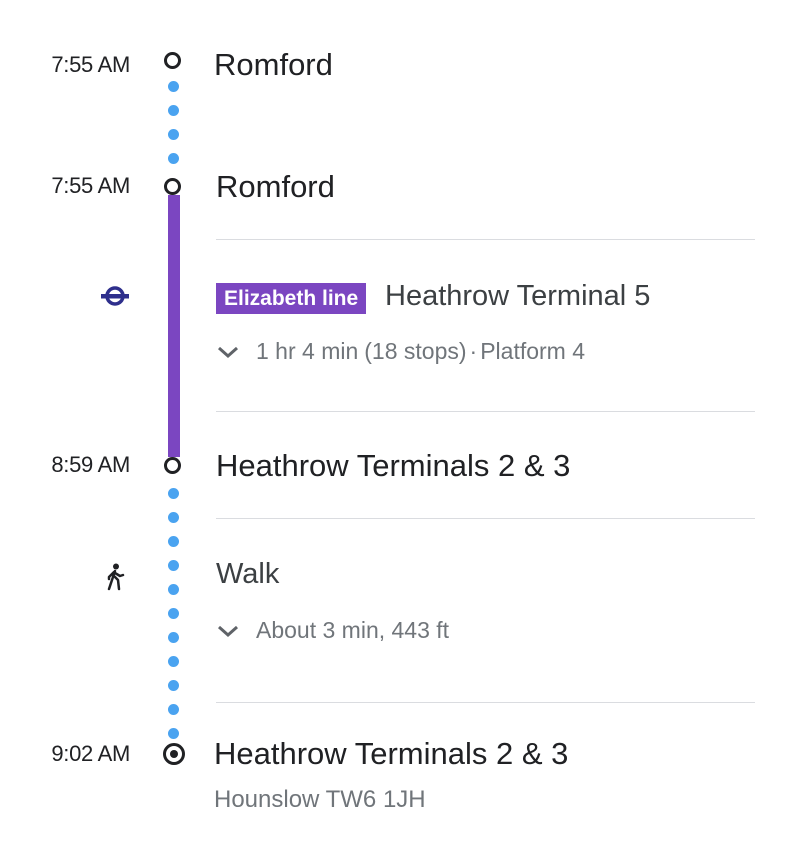 Image resolution: width=786 pixels, height=862 pixels. I want to click on transit-headsign: Heathrow Terminal 5, so click(518, 296).